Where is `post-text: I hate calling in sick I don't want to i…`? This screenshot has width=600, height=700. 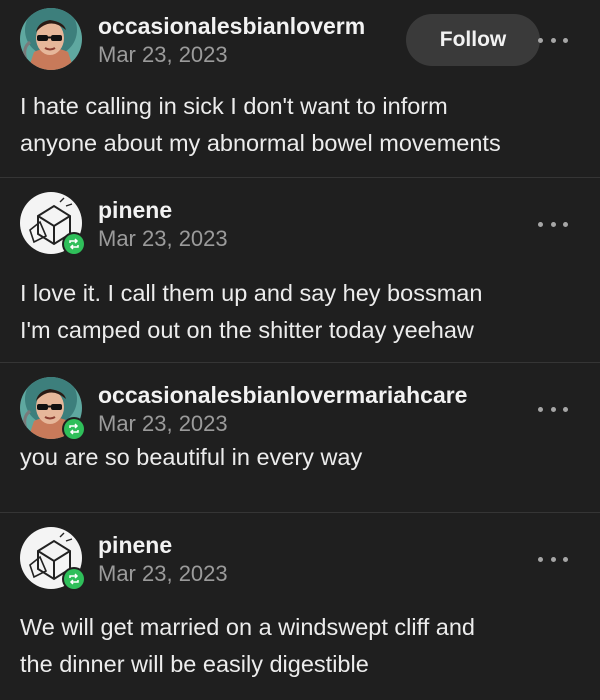 post-text: I hate calling in sick I don't want to i… is located at coordinates (260, 124).